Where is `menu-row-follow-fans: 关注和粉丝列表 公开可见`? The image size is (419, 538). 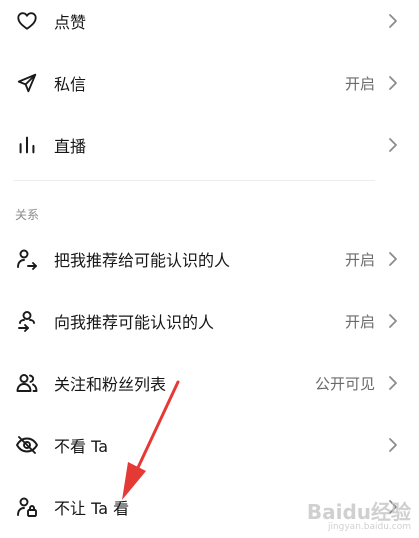
menu-row-follow-fans: 关注和粉丝列表 公开可见 is located at coordinates (209, 383).